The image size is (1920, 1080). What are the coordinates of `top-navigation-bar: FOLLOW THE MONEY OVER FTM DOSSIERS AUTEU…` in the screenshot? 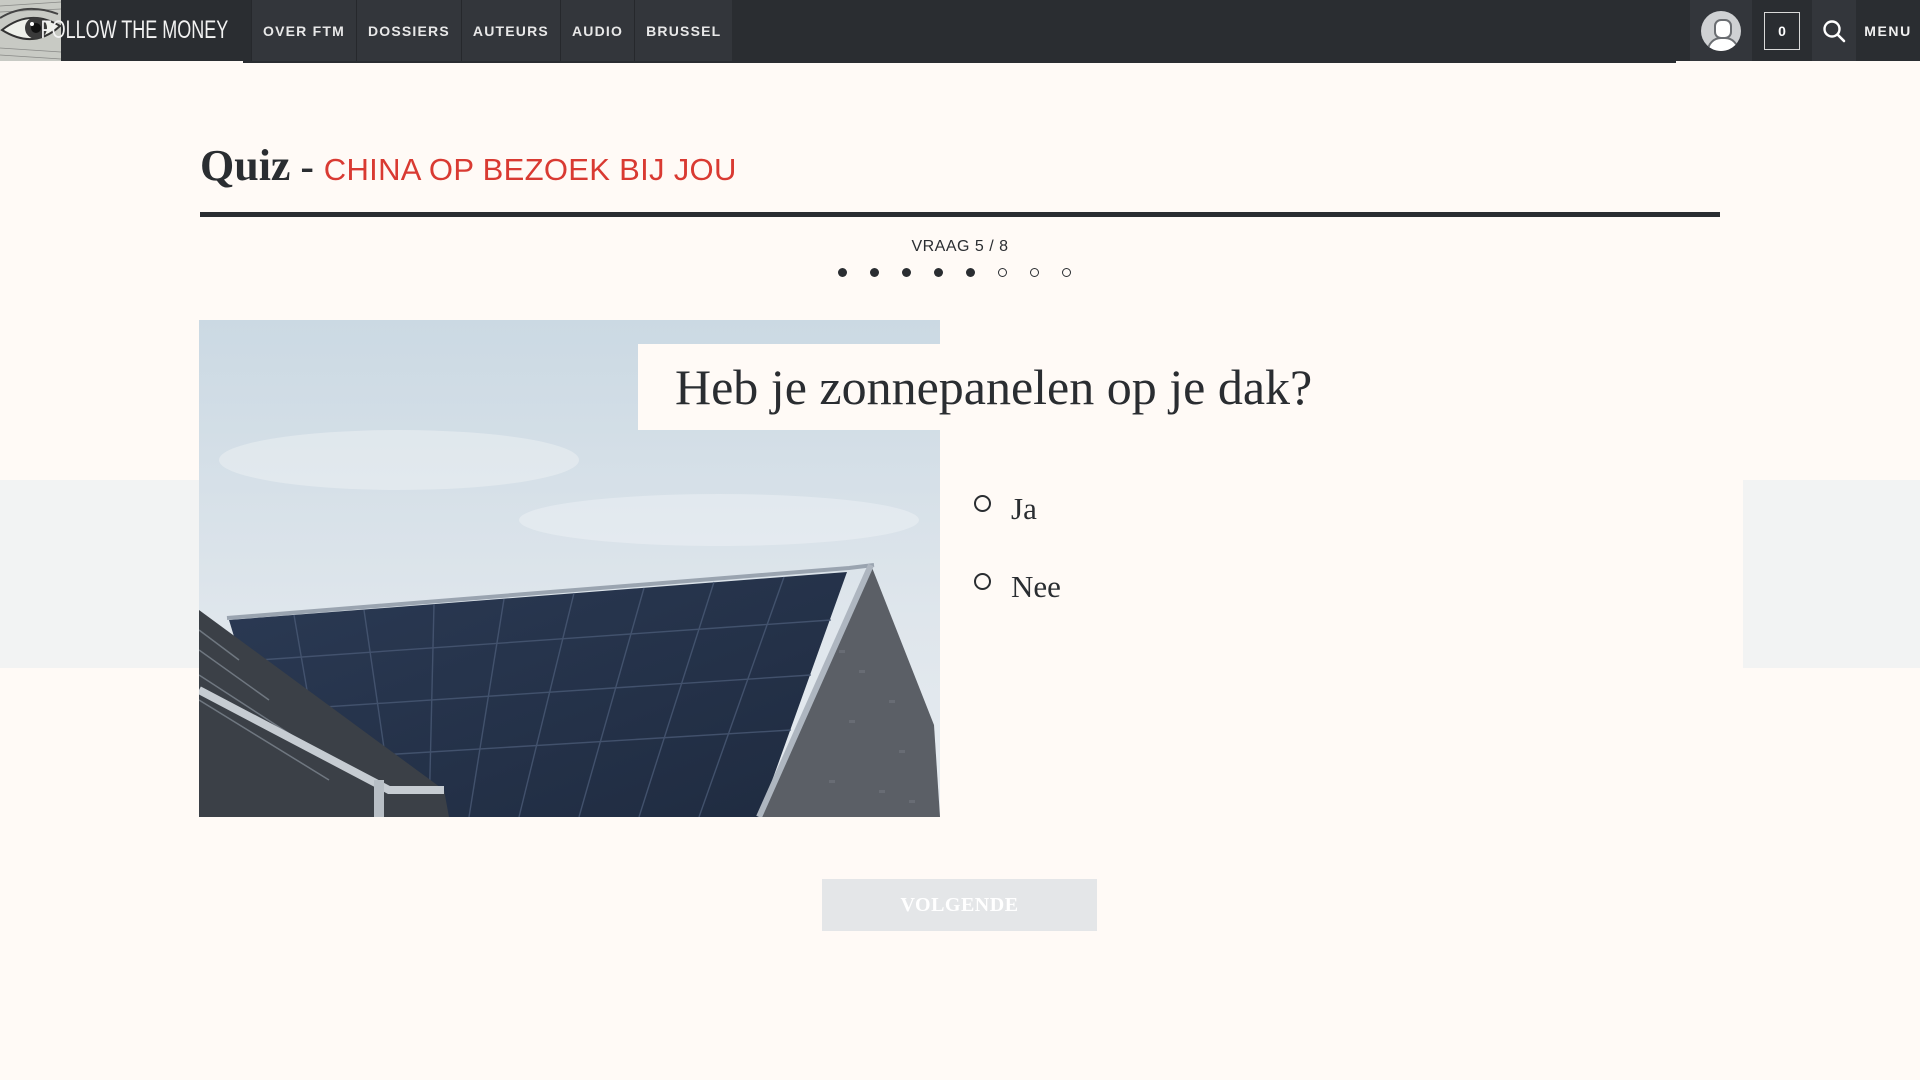 It's located at (960, 30).